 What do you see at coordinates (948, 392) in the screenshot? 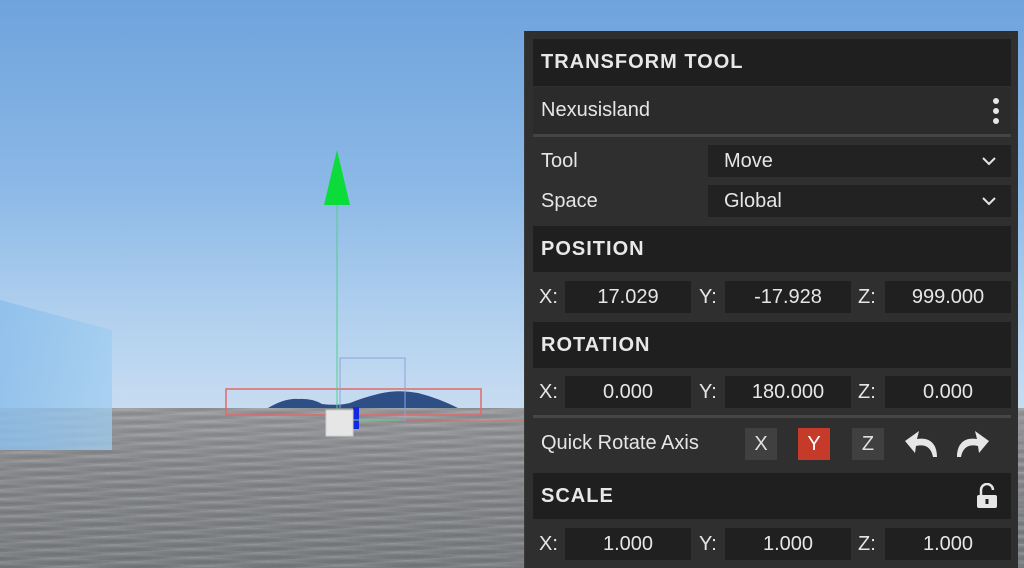
I see `rotation-z-input: 0.000` at bounding box center [948, 392].